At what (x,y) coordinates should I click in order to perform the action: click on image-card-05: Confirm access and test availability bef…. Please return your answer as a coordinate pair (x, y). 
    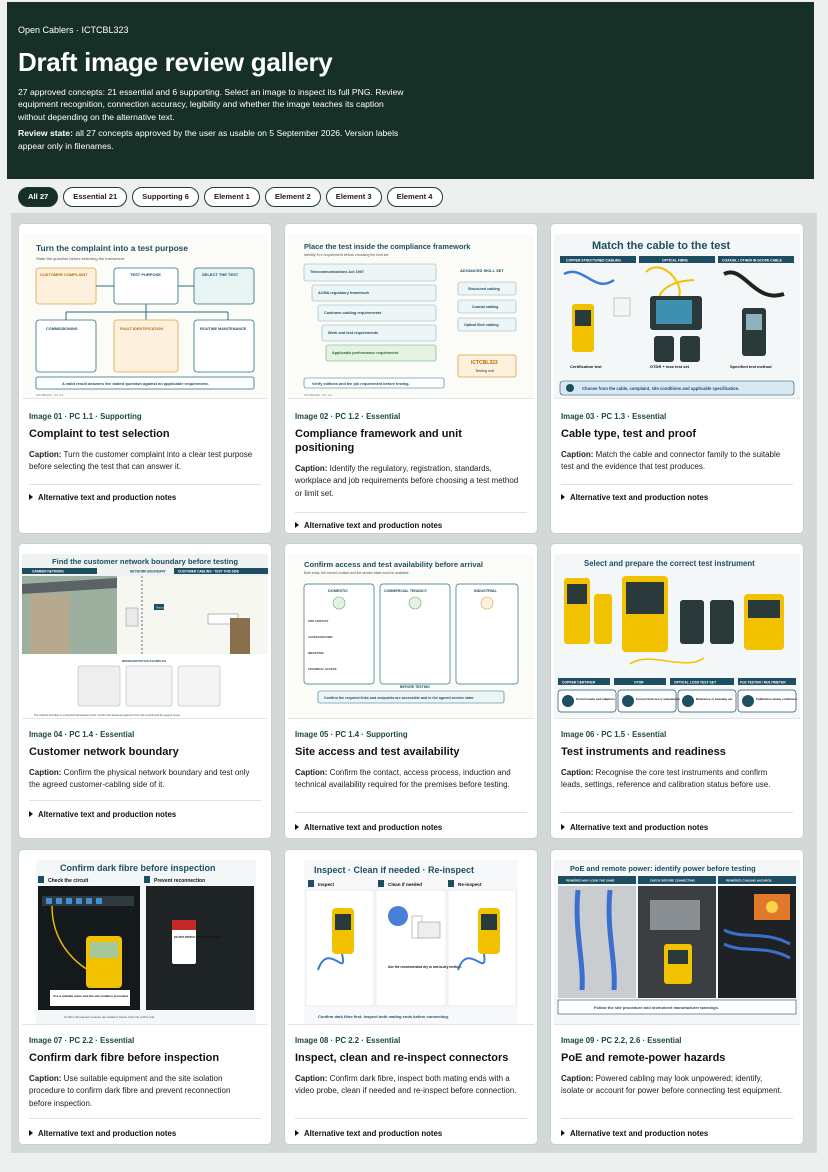
    Looking at the image, I should click on (411, 691).